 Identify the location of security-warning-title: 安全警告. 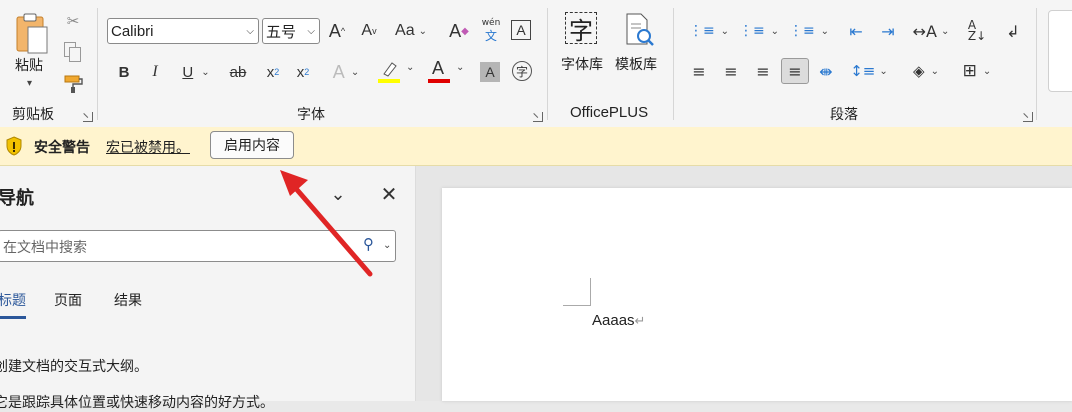
(62, 148).